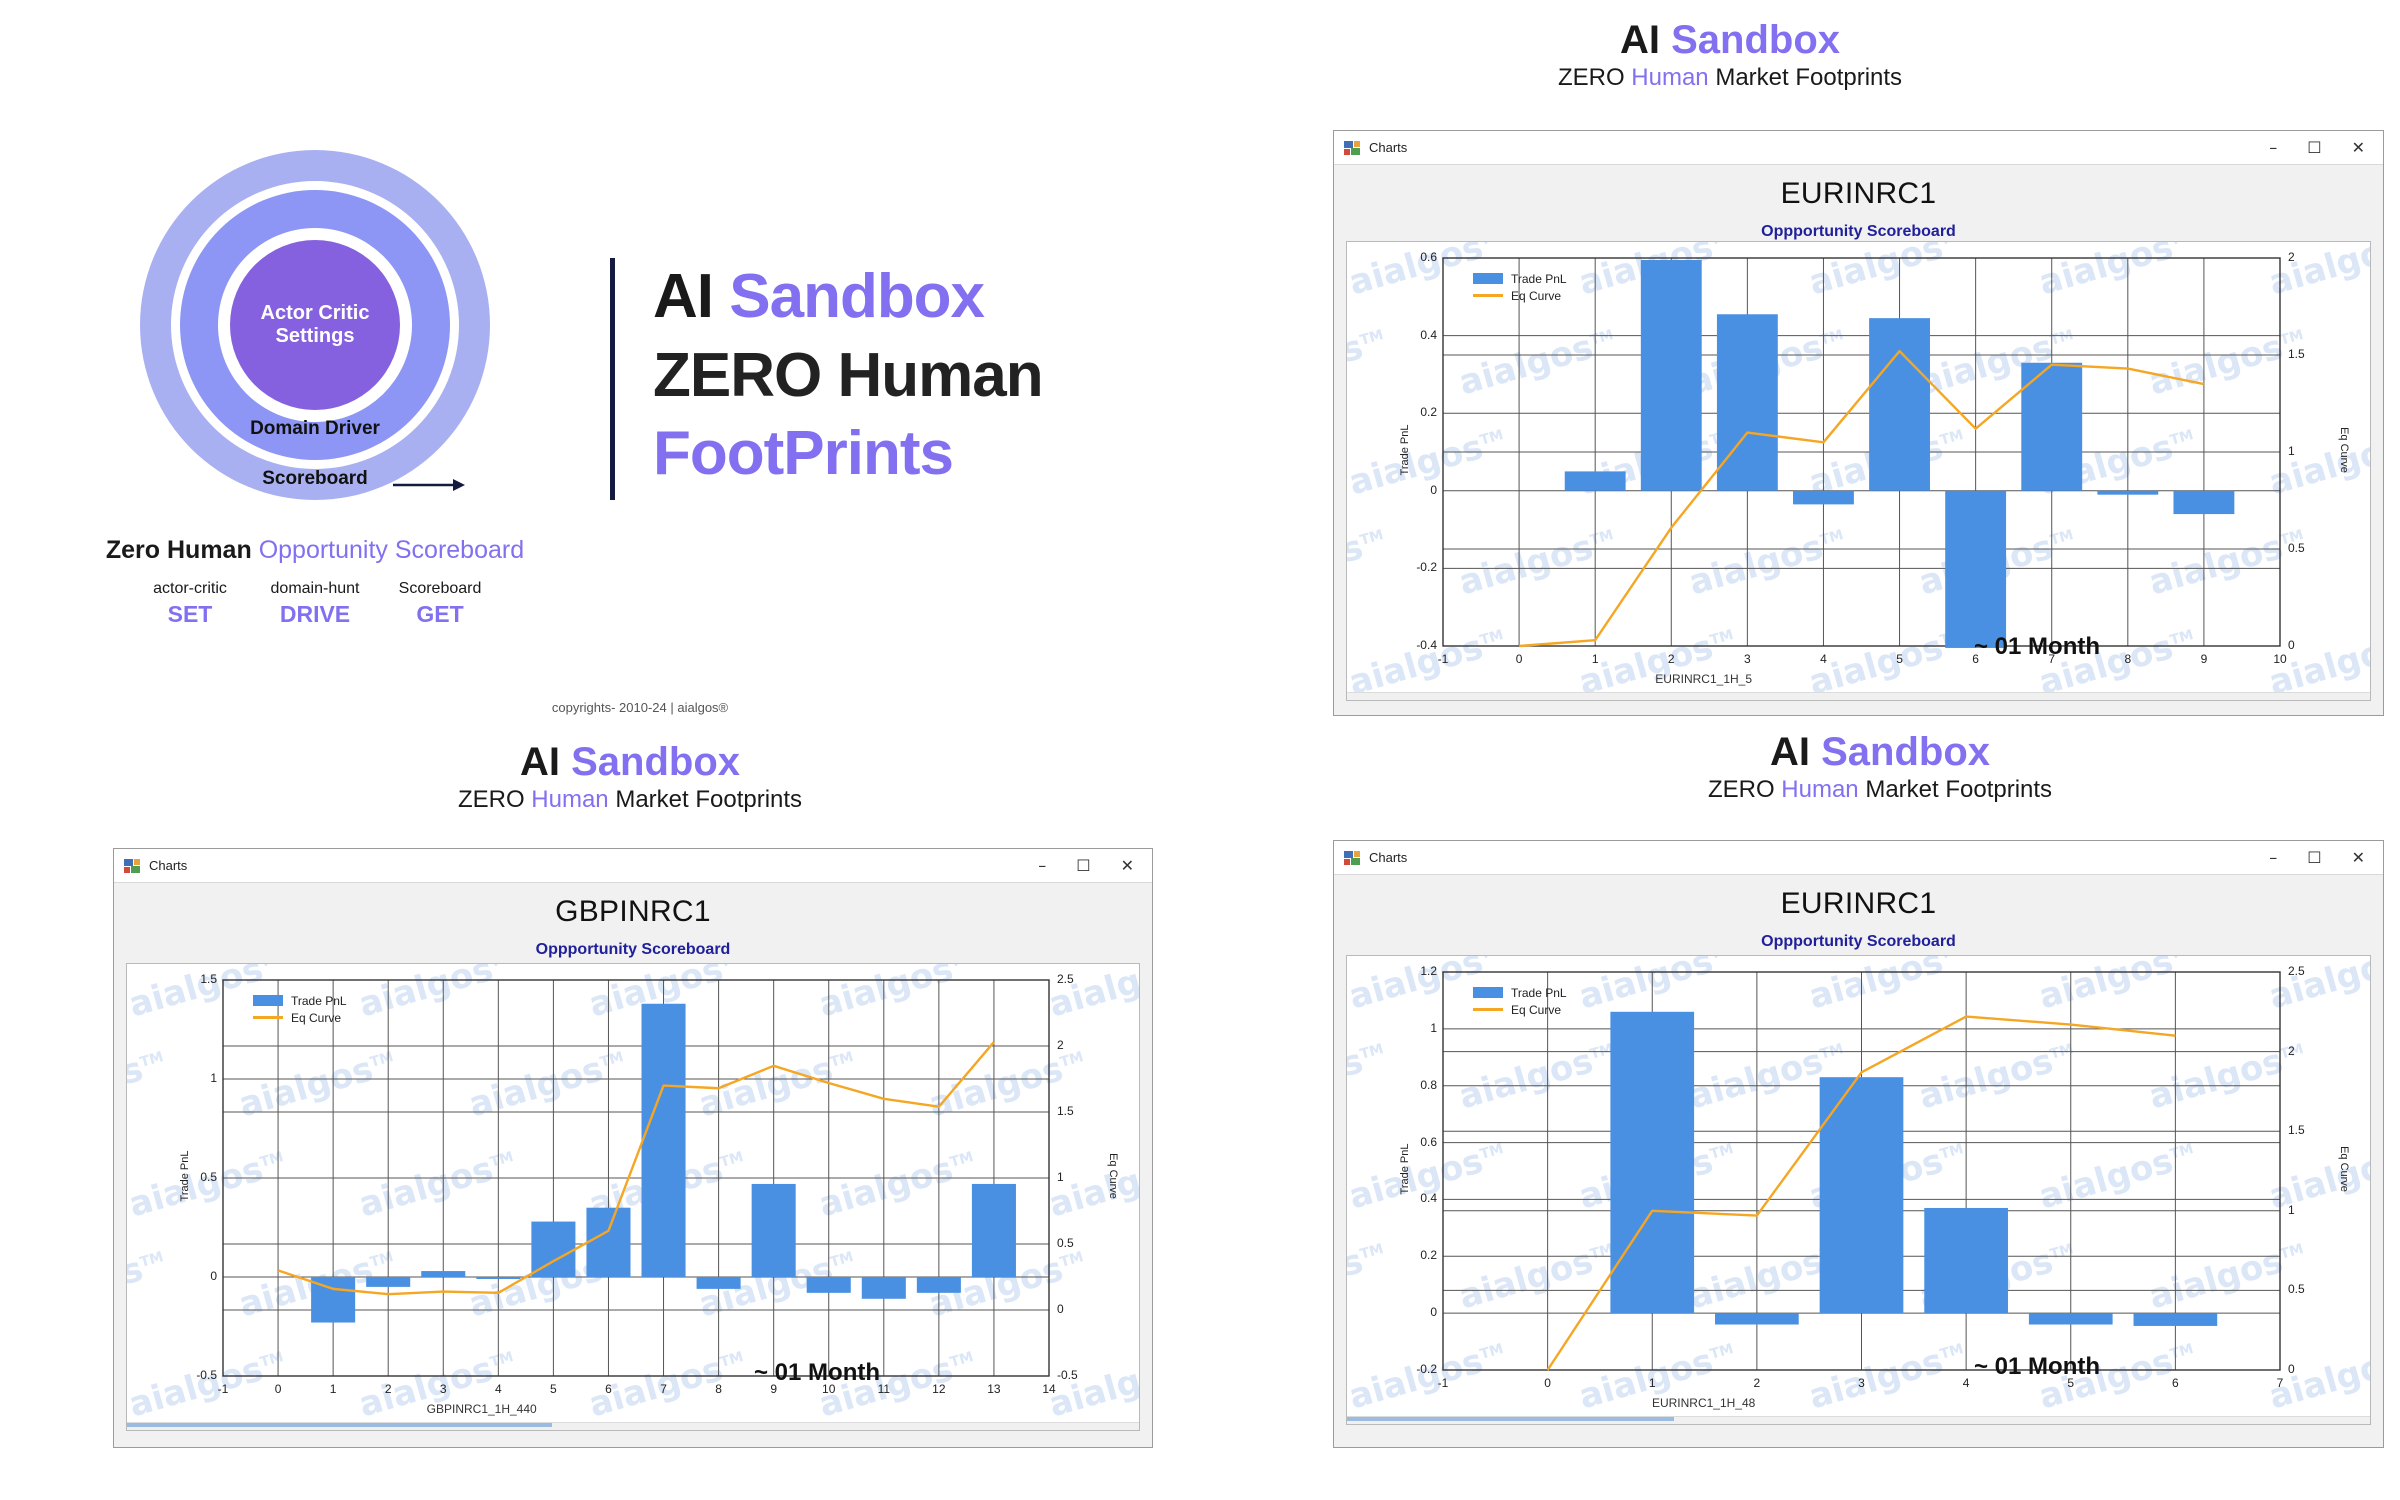 This screenshot has height=1500, width=2400. What do you see at coordinates (223, 1389) in the screenshot?
I see `x-axis-tick-label: -1` at bounding box center [223, 1389].